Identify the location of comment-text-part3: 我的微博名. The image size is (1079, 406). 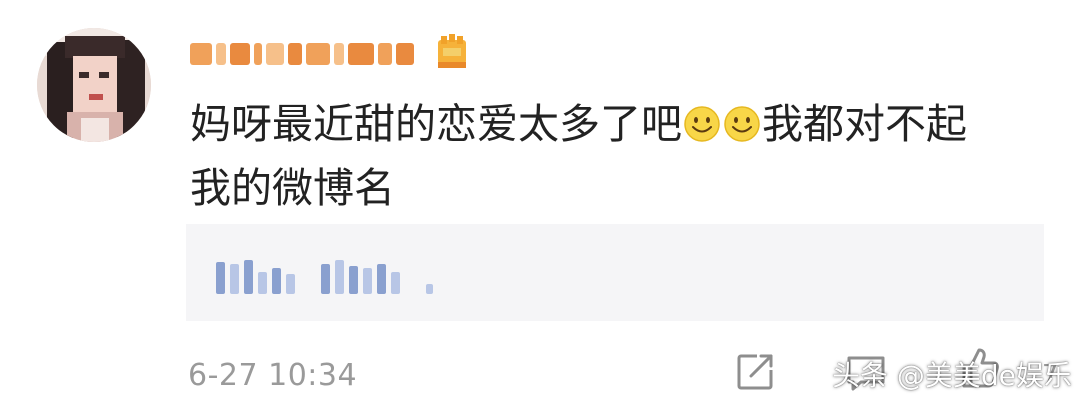
(292, 188).